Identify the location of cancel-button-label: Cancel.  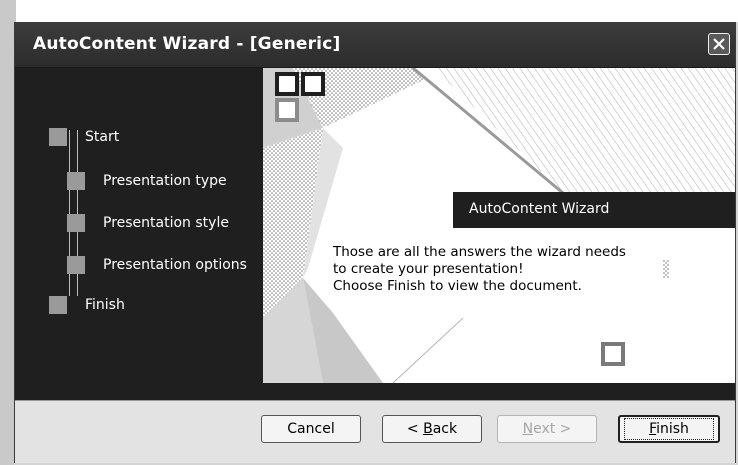
(311, 429).